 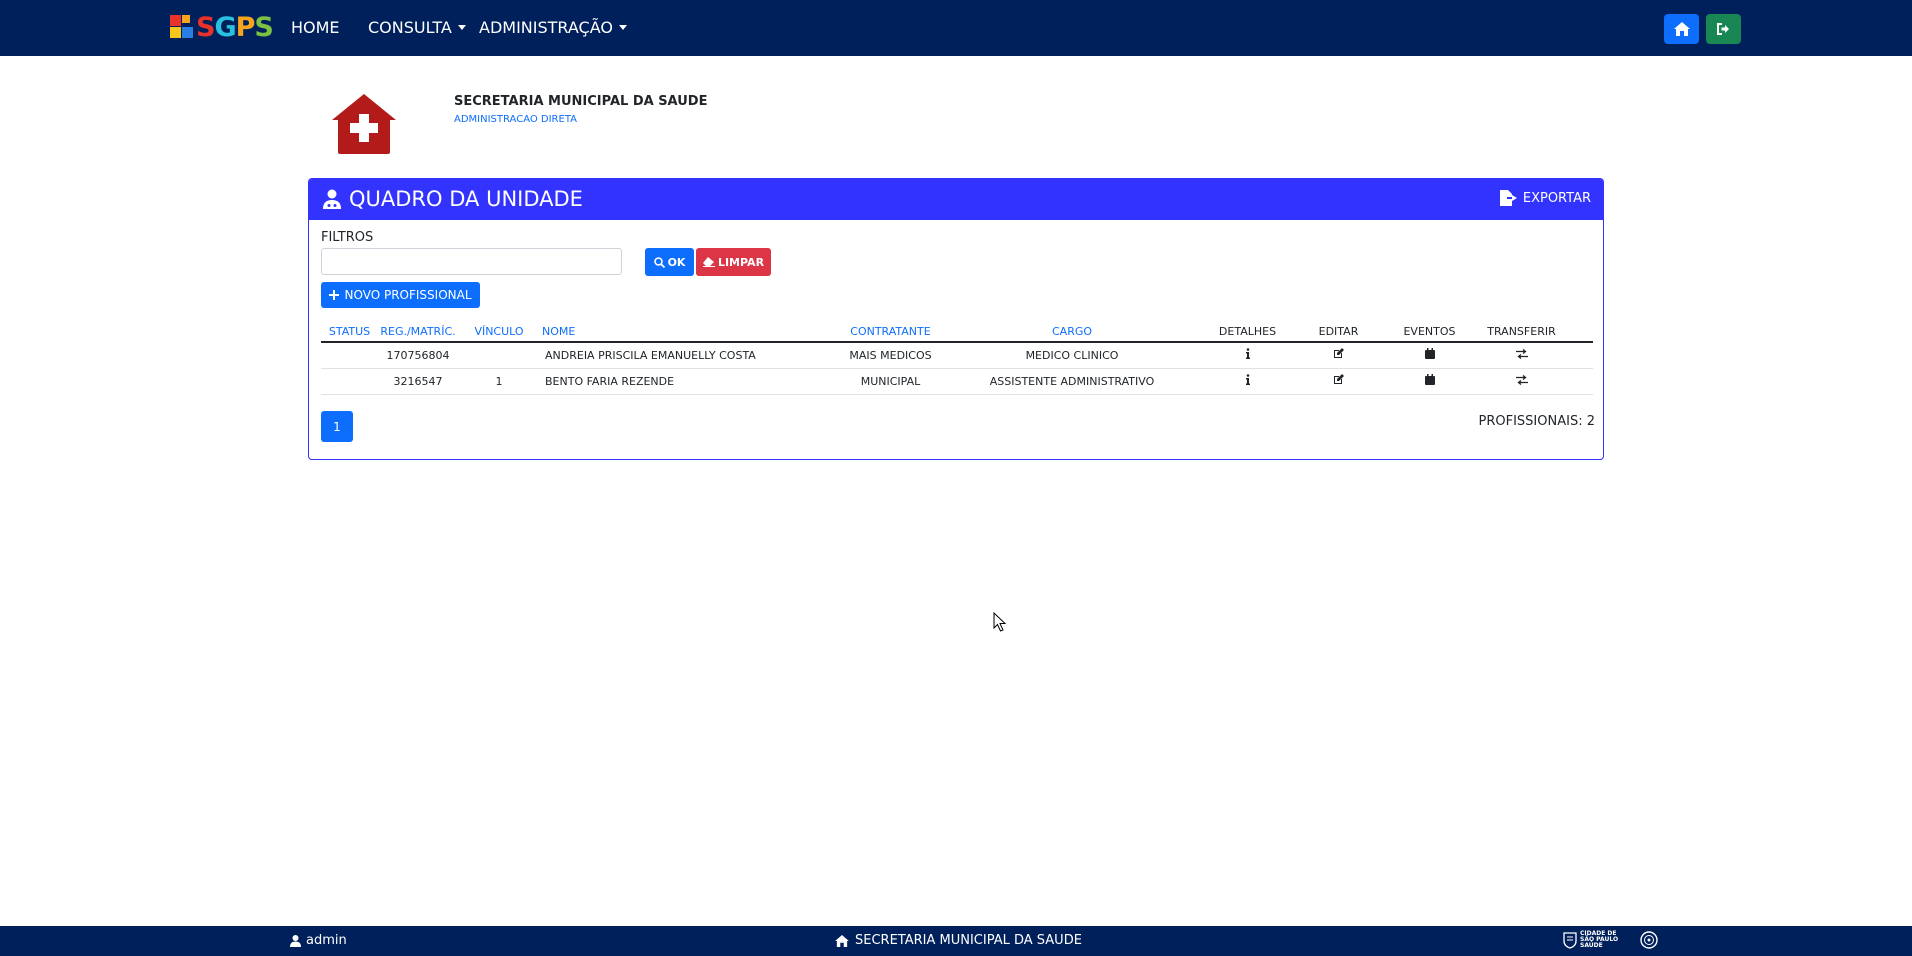 What do you see at coordinates (471, 261) in the screenshot?
I see `filter-input` at bounding box center [471, 261].